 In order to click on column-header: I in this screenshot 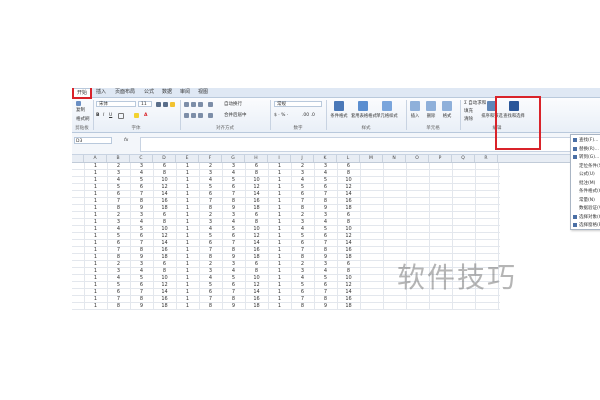, I will do `click(279, 158)`.